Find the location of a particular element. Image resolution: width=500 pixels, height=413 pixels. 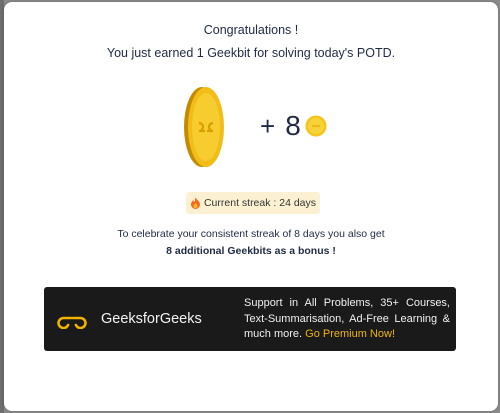

reward-amount: + 8 is located at coordinates (293, 126).